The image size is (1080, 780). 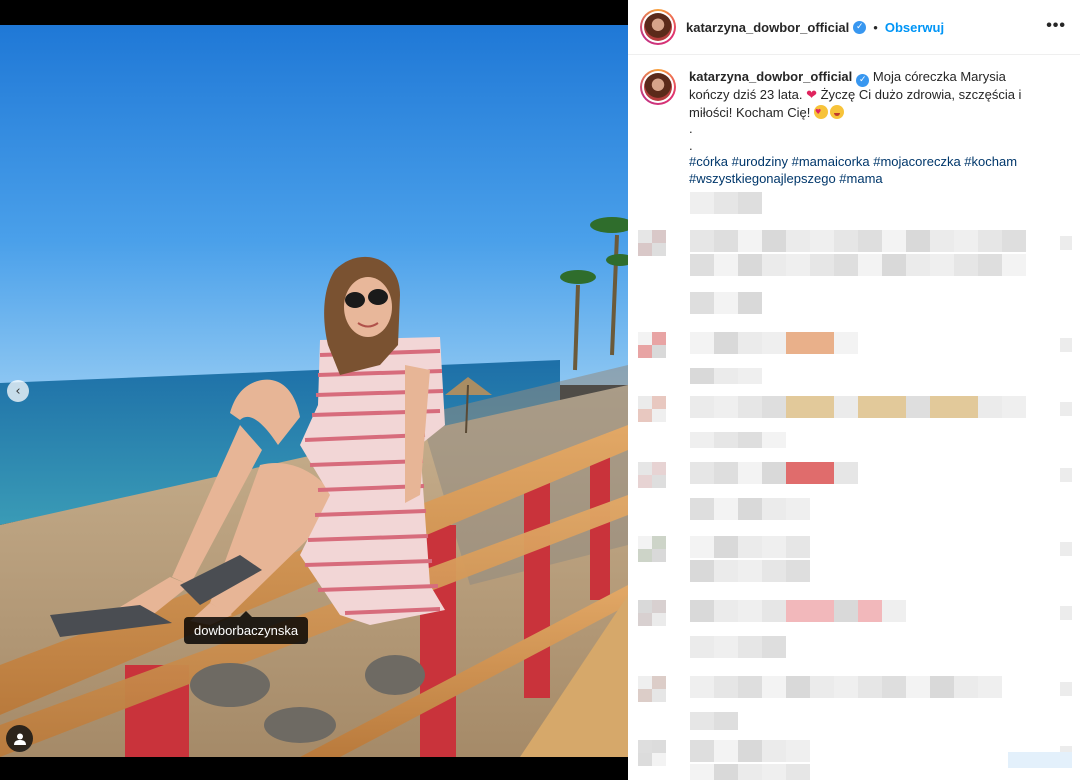 I want to click on avatar, so click(x=658, y=27).